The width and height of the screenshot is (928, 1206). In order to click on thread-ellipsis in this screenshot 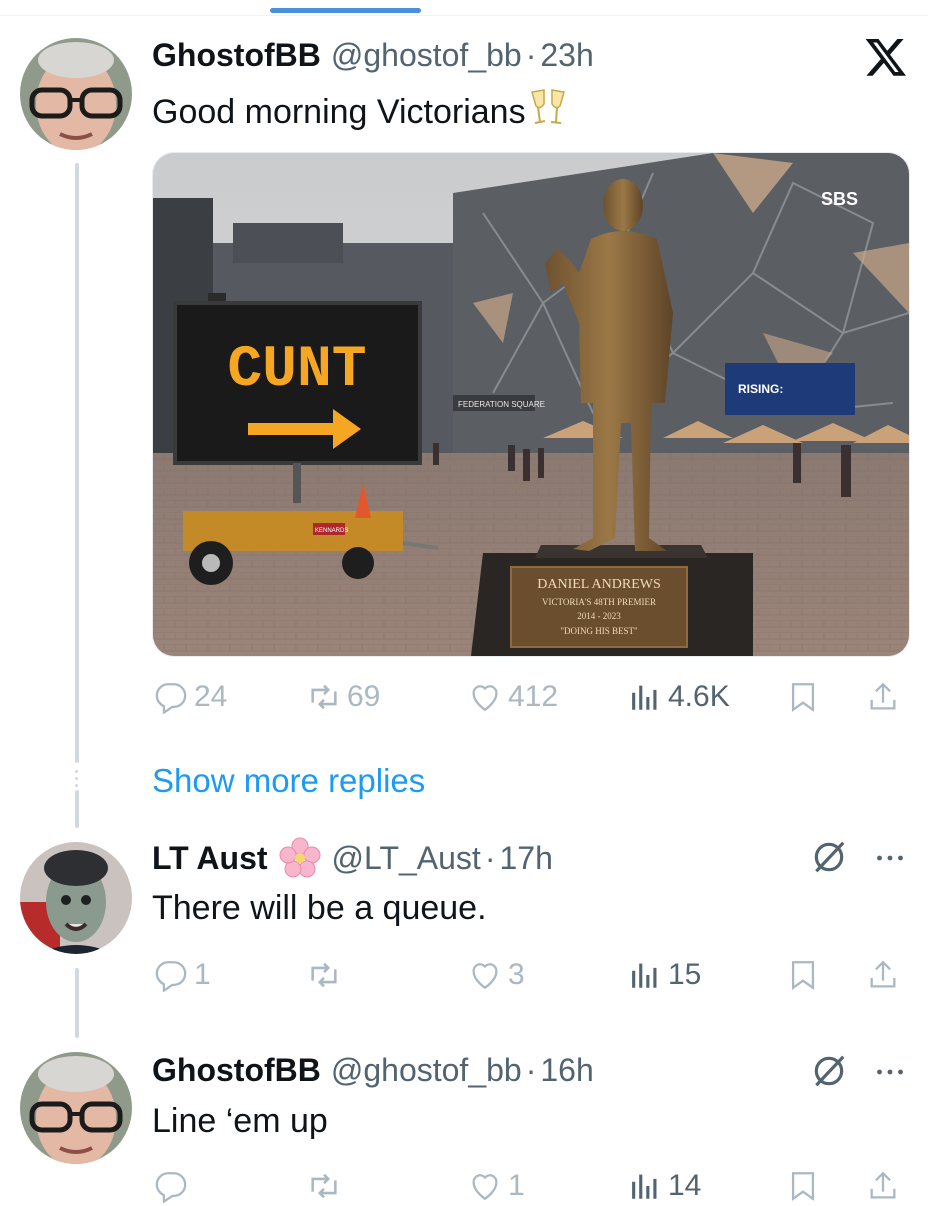, I will do `click(77, 780)`.